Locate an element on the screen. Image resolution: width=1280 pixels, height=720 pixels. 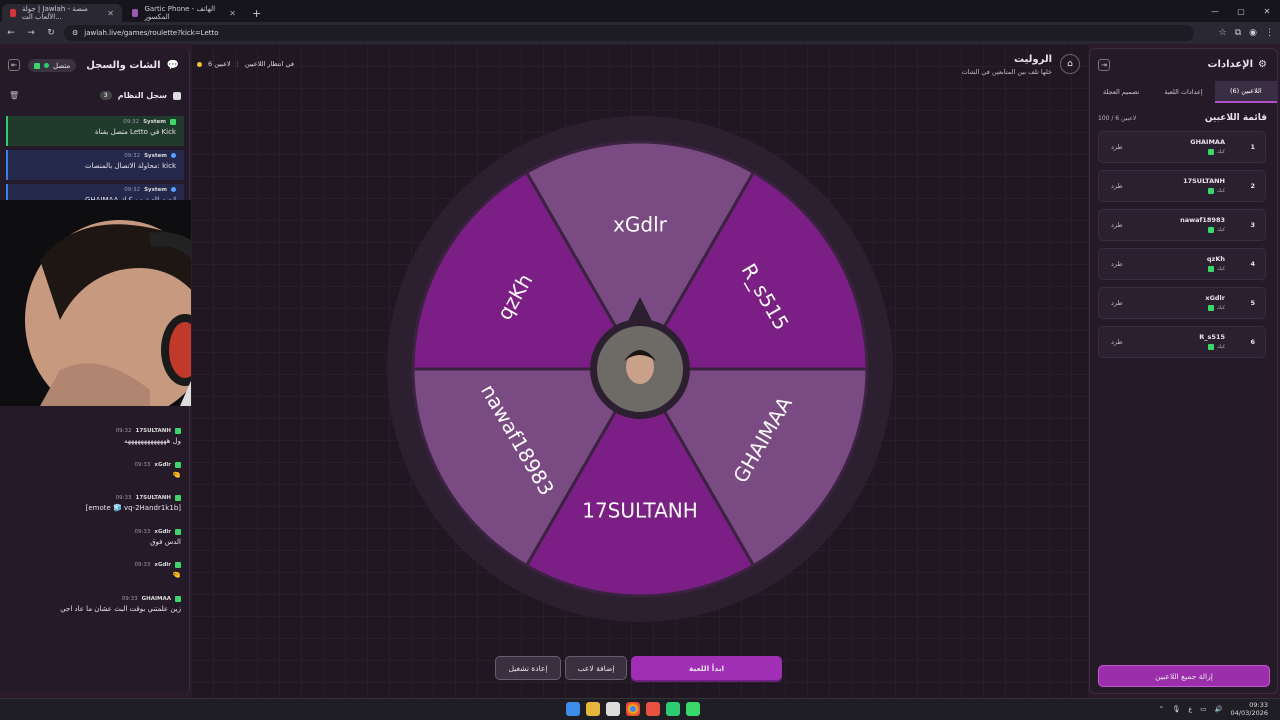
back-icon: ← is located at coordinates (11, 33).